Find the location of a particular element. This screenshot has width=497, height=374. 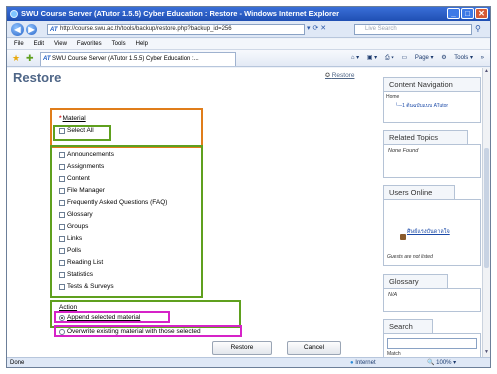

print-icon: ⎙ ▾ is located at coordinates (389, 58).